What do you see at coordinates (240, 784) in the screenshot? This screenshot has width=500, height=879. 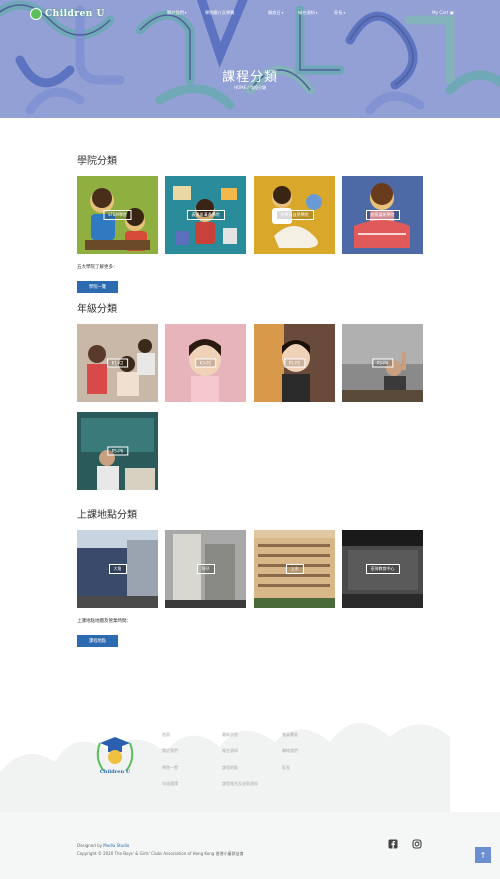 I see `footer-link-refund: 課程報名及退款須知` at bounding box center [240, 784].